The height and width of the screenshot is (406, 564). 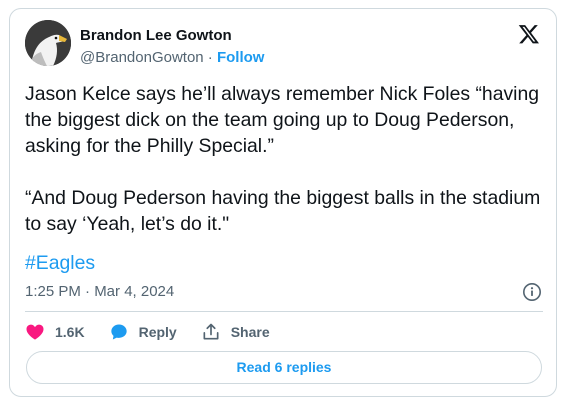 What do you see at coordinates (529, 34) in the screenshot?
I see `x-logo-icon` at bounding box center [529, 34].